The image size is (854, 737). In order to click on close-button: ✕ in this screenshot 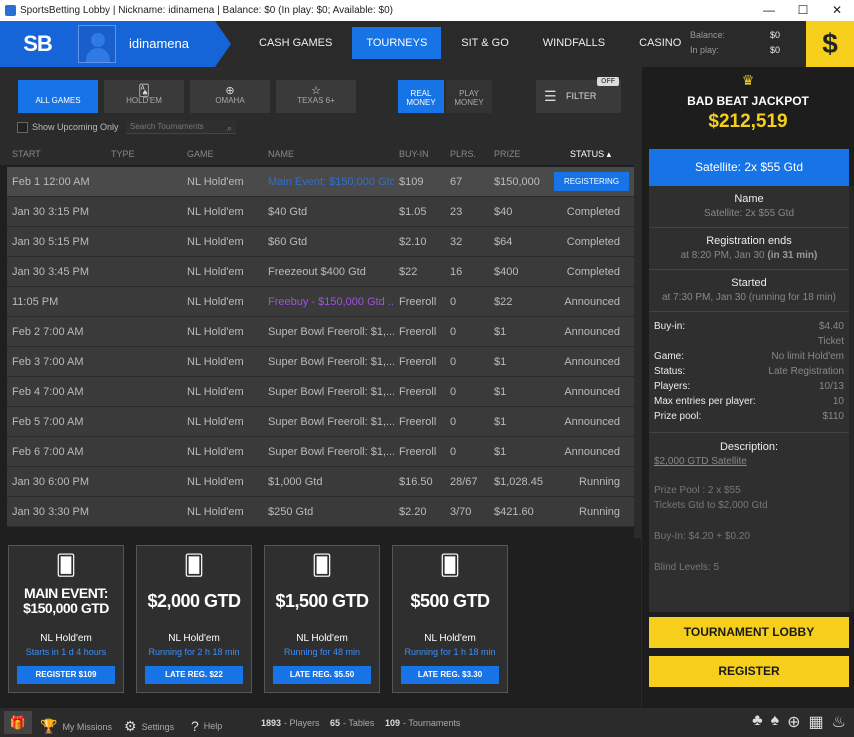, I will do `click(837, 10)`.